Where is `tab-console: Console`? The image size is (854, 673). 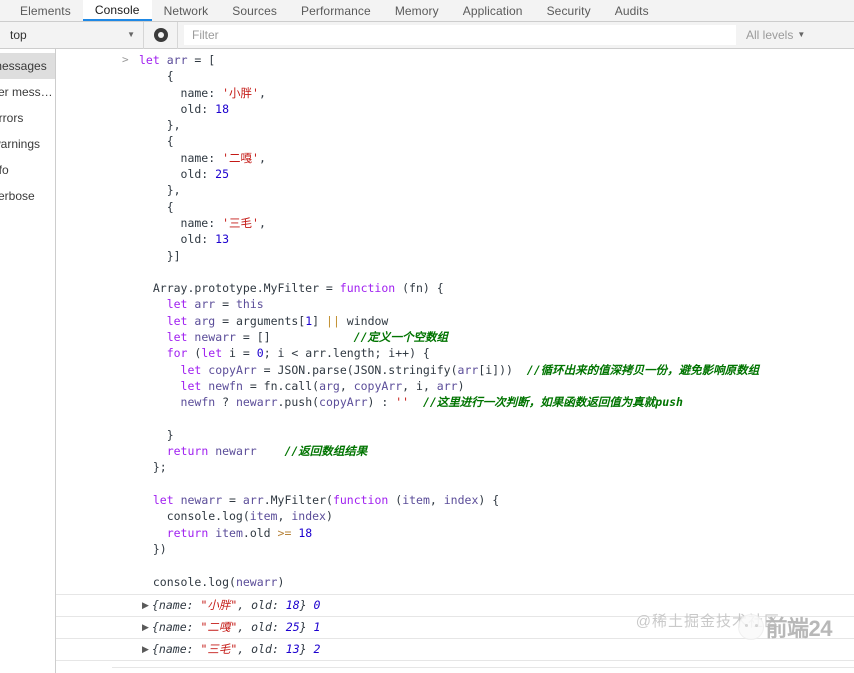 tab-console: Console is located at coordinates (117, 10).